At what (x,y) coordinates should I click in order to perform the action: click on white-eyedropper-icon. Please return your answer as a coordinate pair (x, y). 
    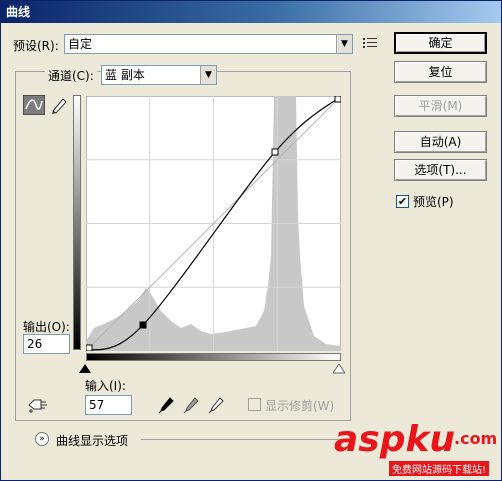
    Looking at the image, I should click on (216, 405).